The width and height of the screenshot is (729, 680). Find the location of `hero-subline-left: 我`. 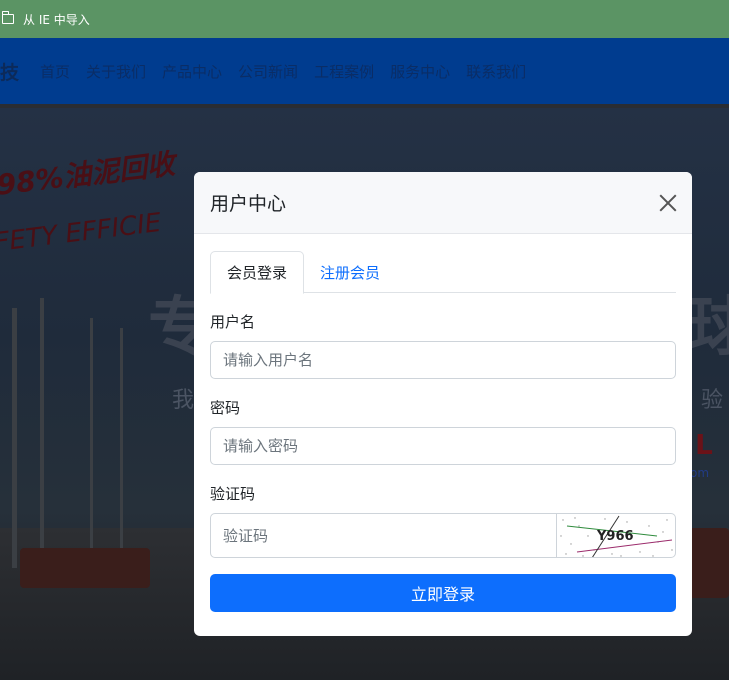

hero-subline-left: 我 is located at coordinates (183, 400).